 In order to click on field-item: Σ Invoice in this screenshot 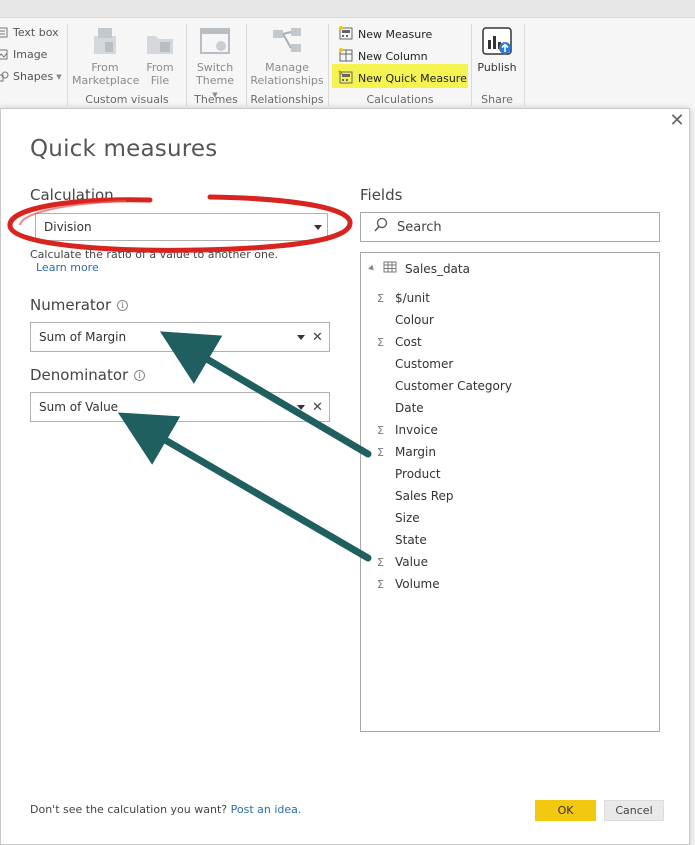, I will do `click(407, 430)`.